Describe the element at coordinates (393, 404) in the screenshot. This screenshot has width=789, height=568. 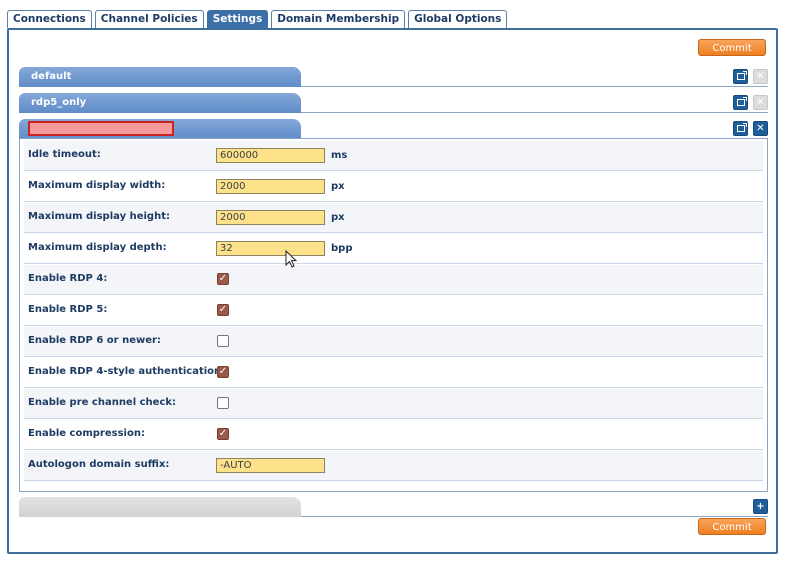
I see `setting-row: Enable pre channel check:` at that location.